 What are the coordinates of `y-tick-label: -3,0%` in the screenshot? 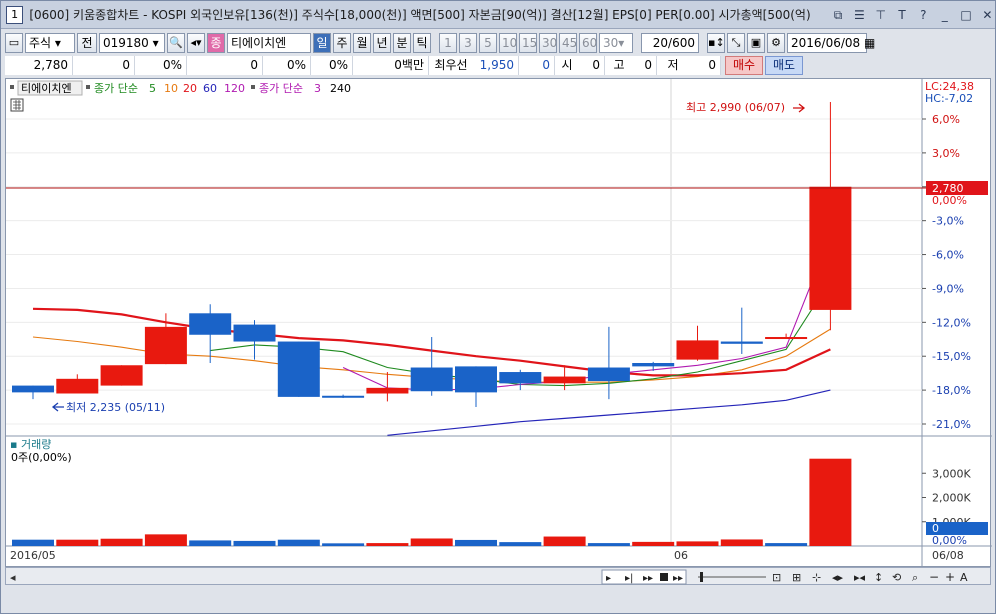 It's located at (948, 221).